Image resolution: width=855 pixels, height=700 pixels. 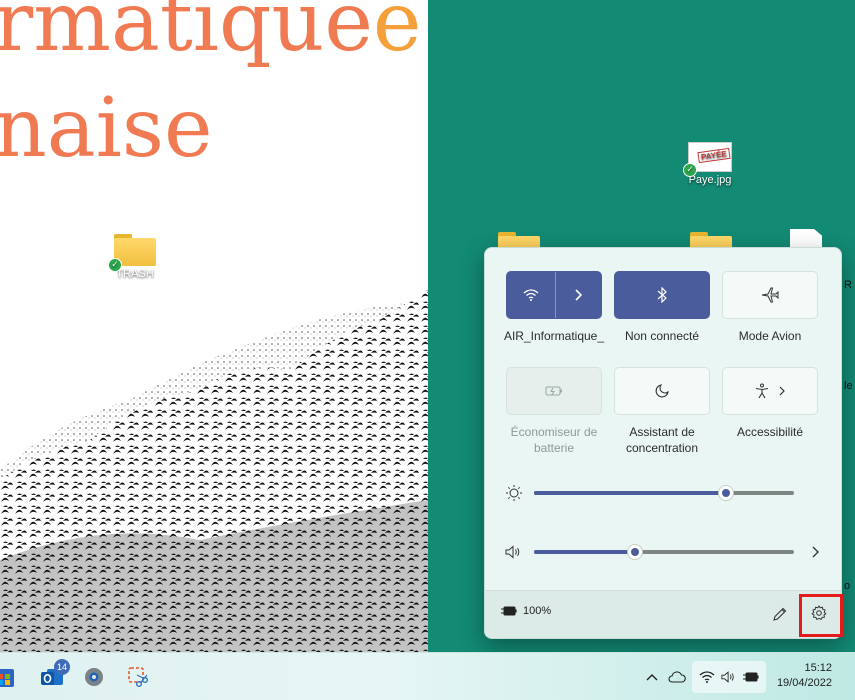 I want to click on airplane-mode-tile-label: Mode Avion, so click(x=770, y=336).